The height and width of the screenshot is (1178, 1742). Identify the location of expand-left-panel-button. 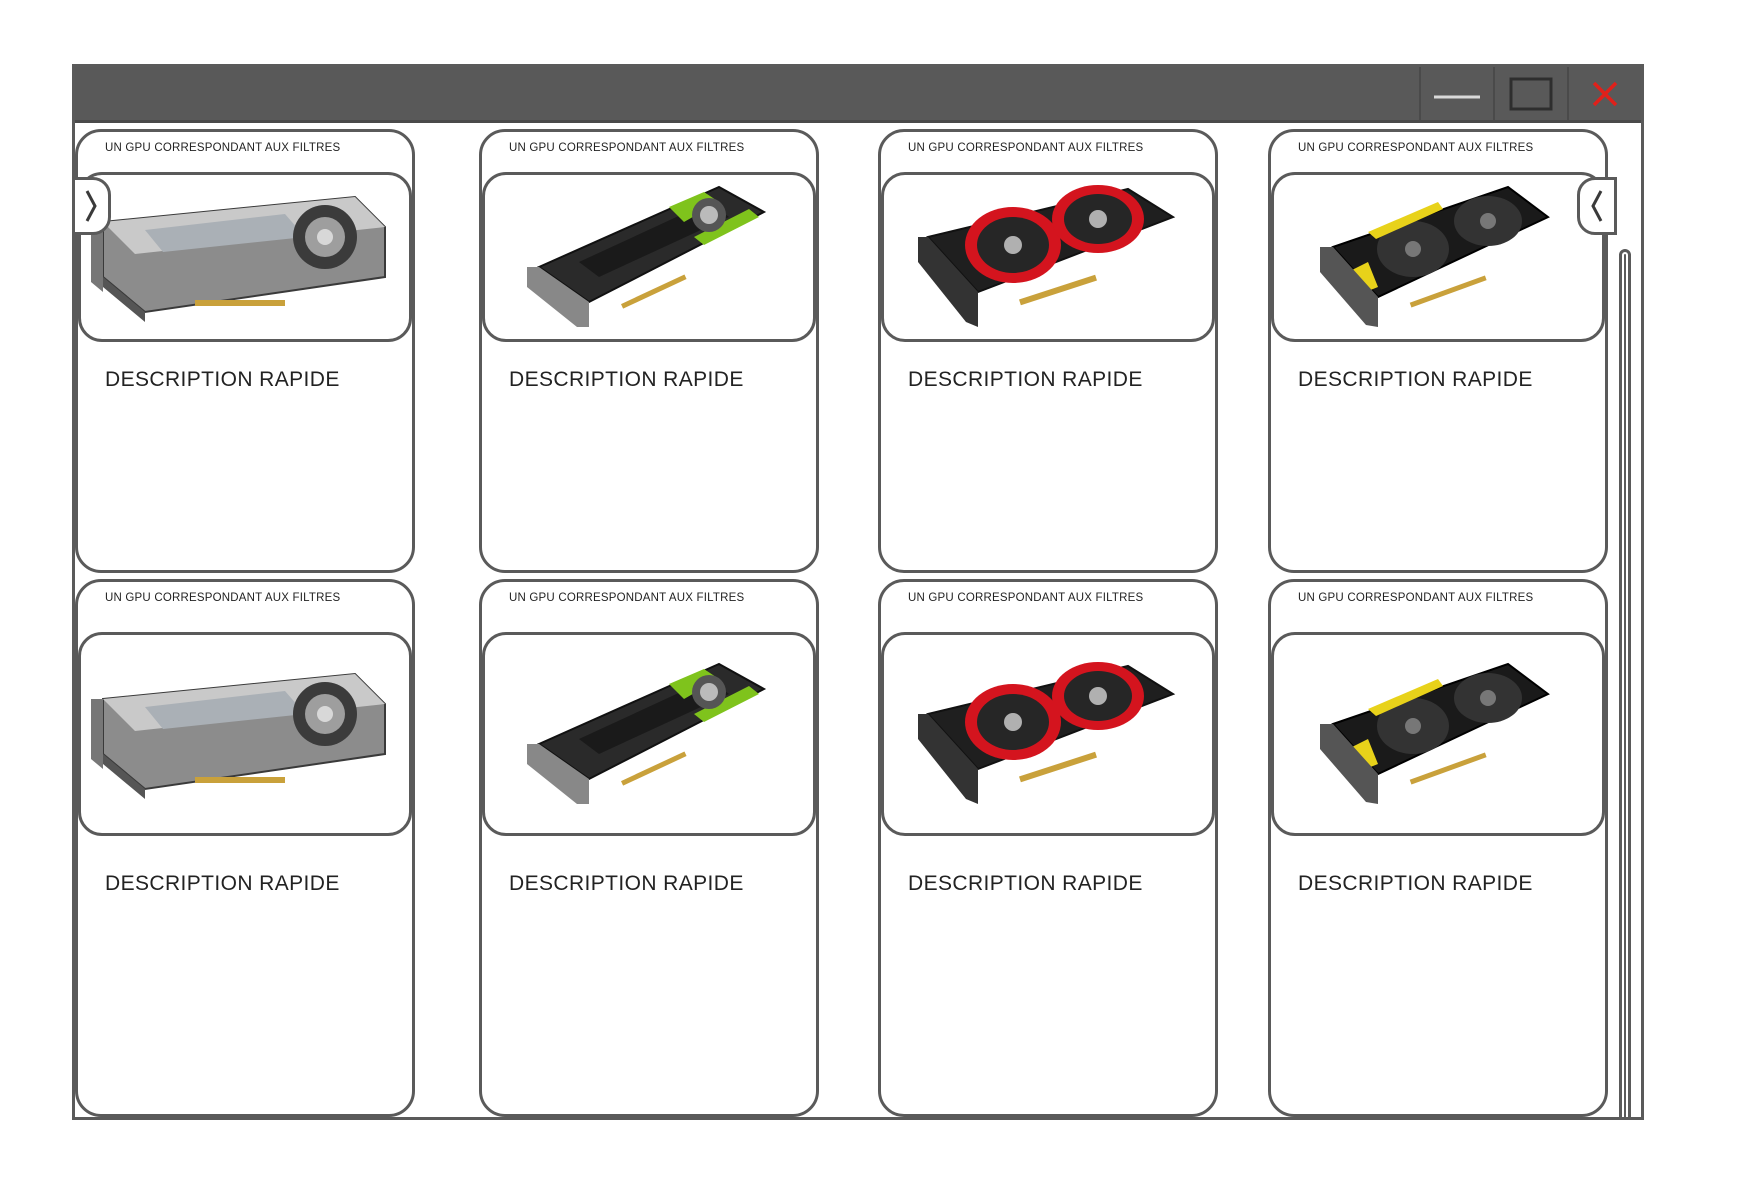
(93, 206).